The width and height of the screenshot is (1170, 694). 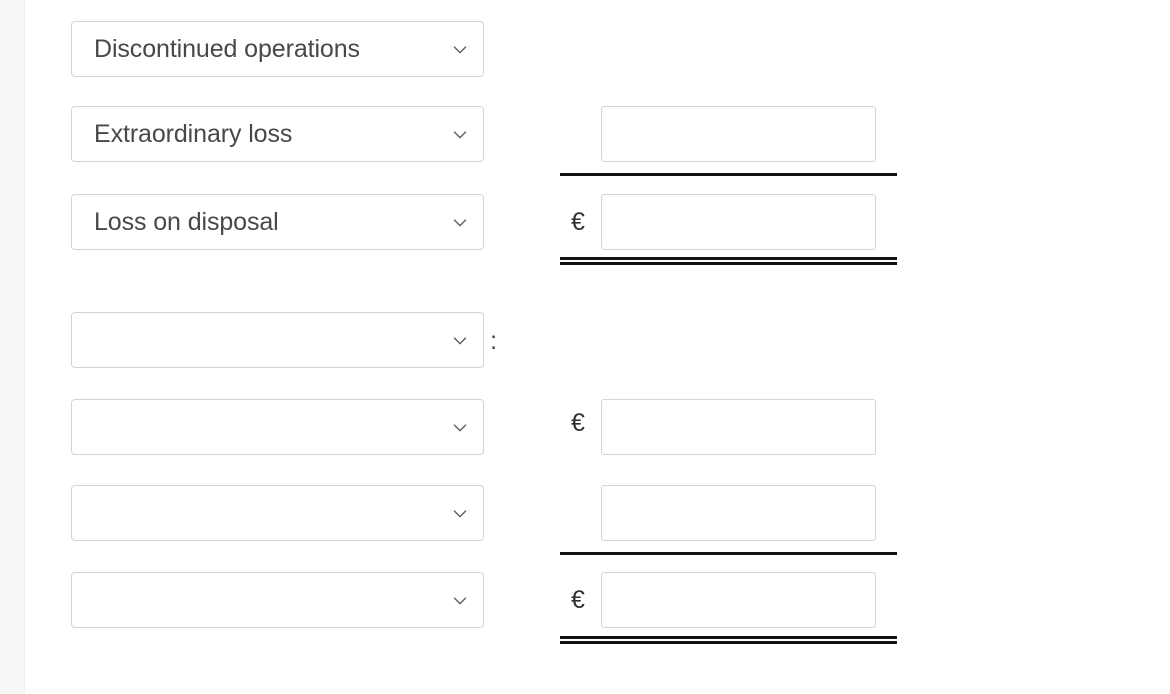 What do you see at coordinates (578, 423) in the screenshot?
I see `currency-symbol-5: €` at bounding box center [578, 423].